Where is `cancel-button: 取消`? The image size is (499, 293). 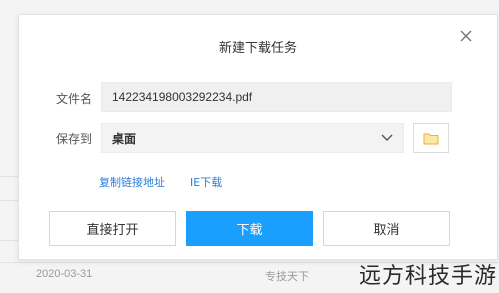 cancel-button: 取消 is located at coordinates (386, 228).